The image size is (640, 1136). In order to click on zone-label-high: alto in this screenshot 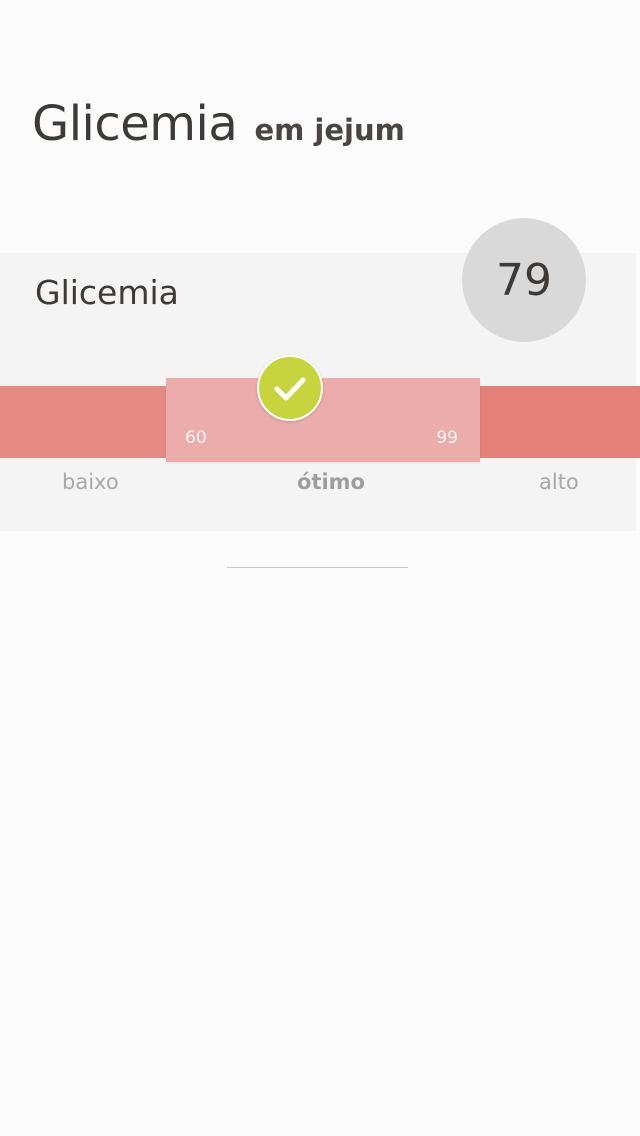, I will do `click(559, 482)`.